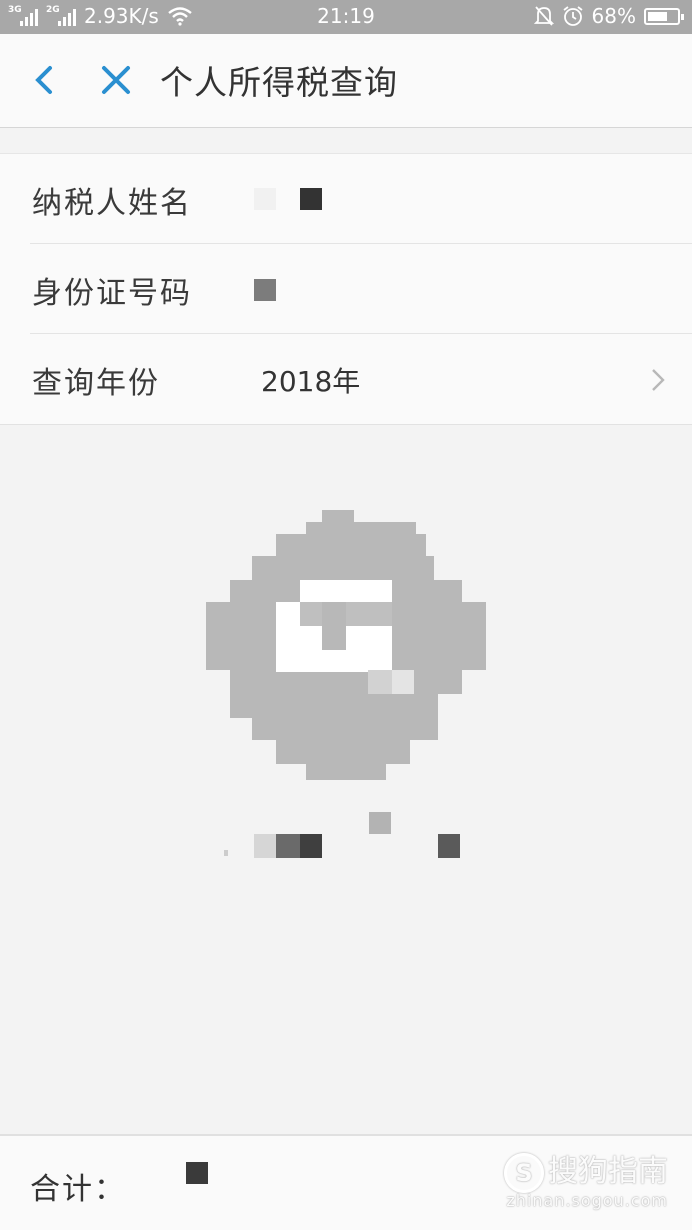 This screenshot has width=692, height=1230. Describe the element at coordinates (311, 199) in the screenshot. I see `taxpayer-name-value` at that location.